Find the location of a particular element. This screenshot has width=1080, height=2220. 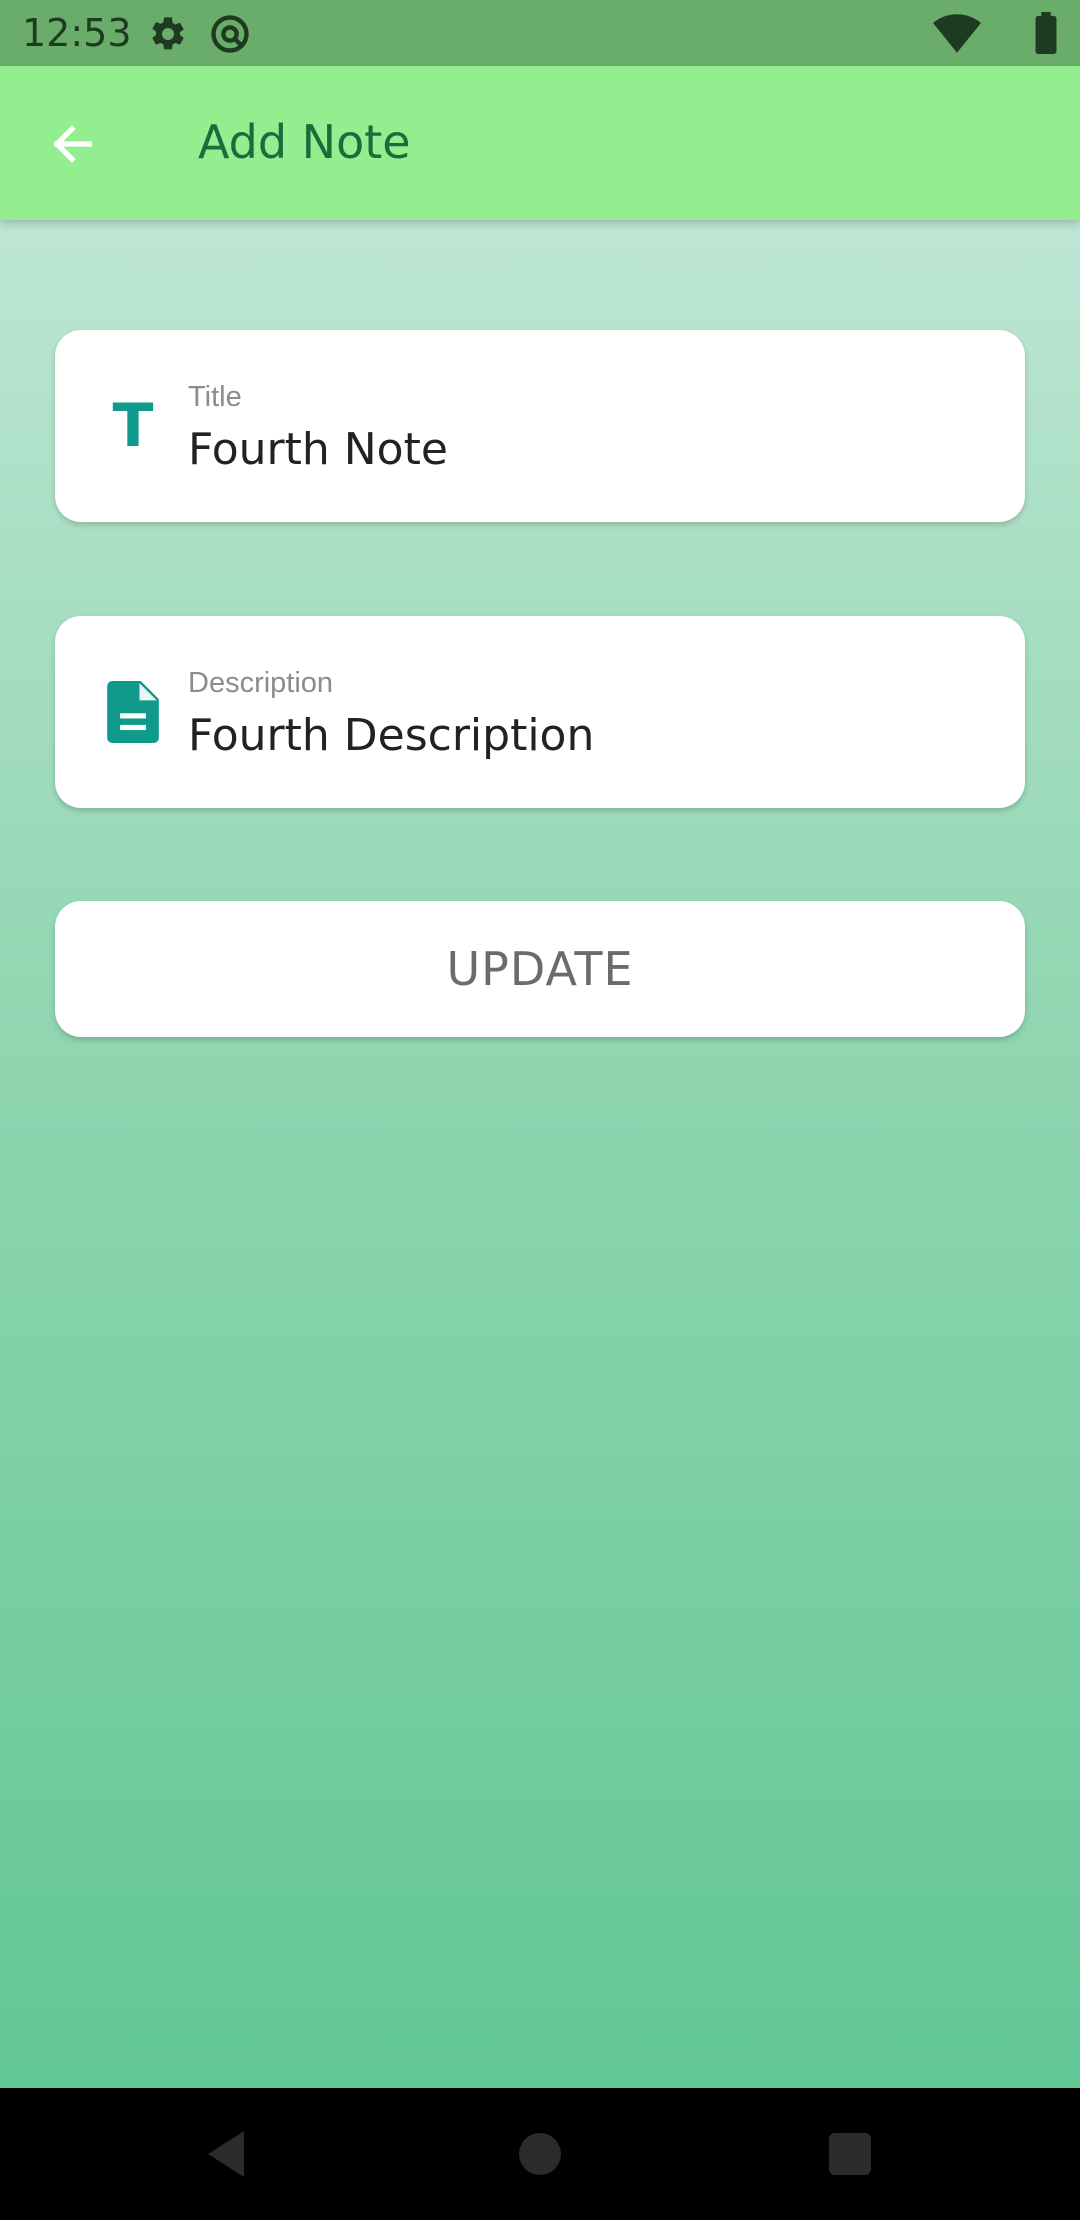

nav-home-button is located at coordinates (540, 2154).